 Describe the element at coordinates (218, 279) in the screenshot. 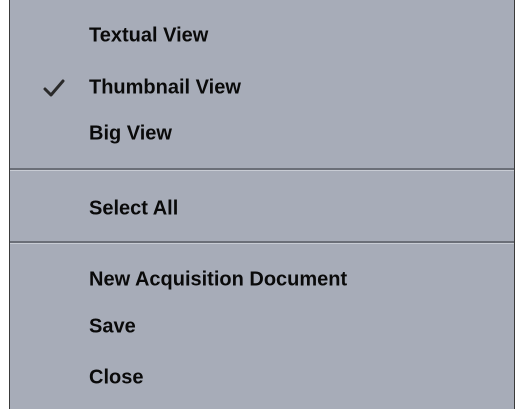

I see `menu-item-label: New Acquisition Document` at that location.